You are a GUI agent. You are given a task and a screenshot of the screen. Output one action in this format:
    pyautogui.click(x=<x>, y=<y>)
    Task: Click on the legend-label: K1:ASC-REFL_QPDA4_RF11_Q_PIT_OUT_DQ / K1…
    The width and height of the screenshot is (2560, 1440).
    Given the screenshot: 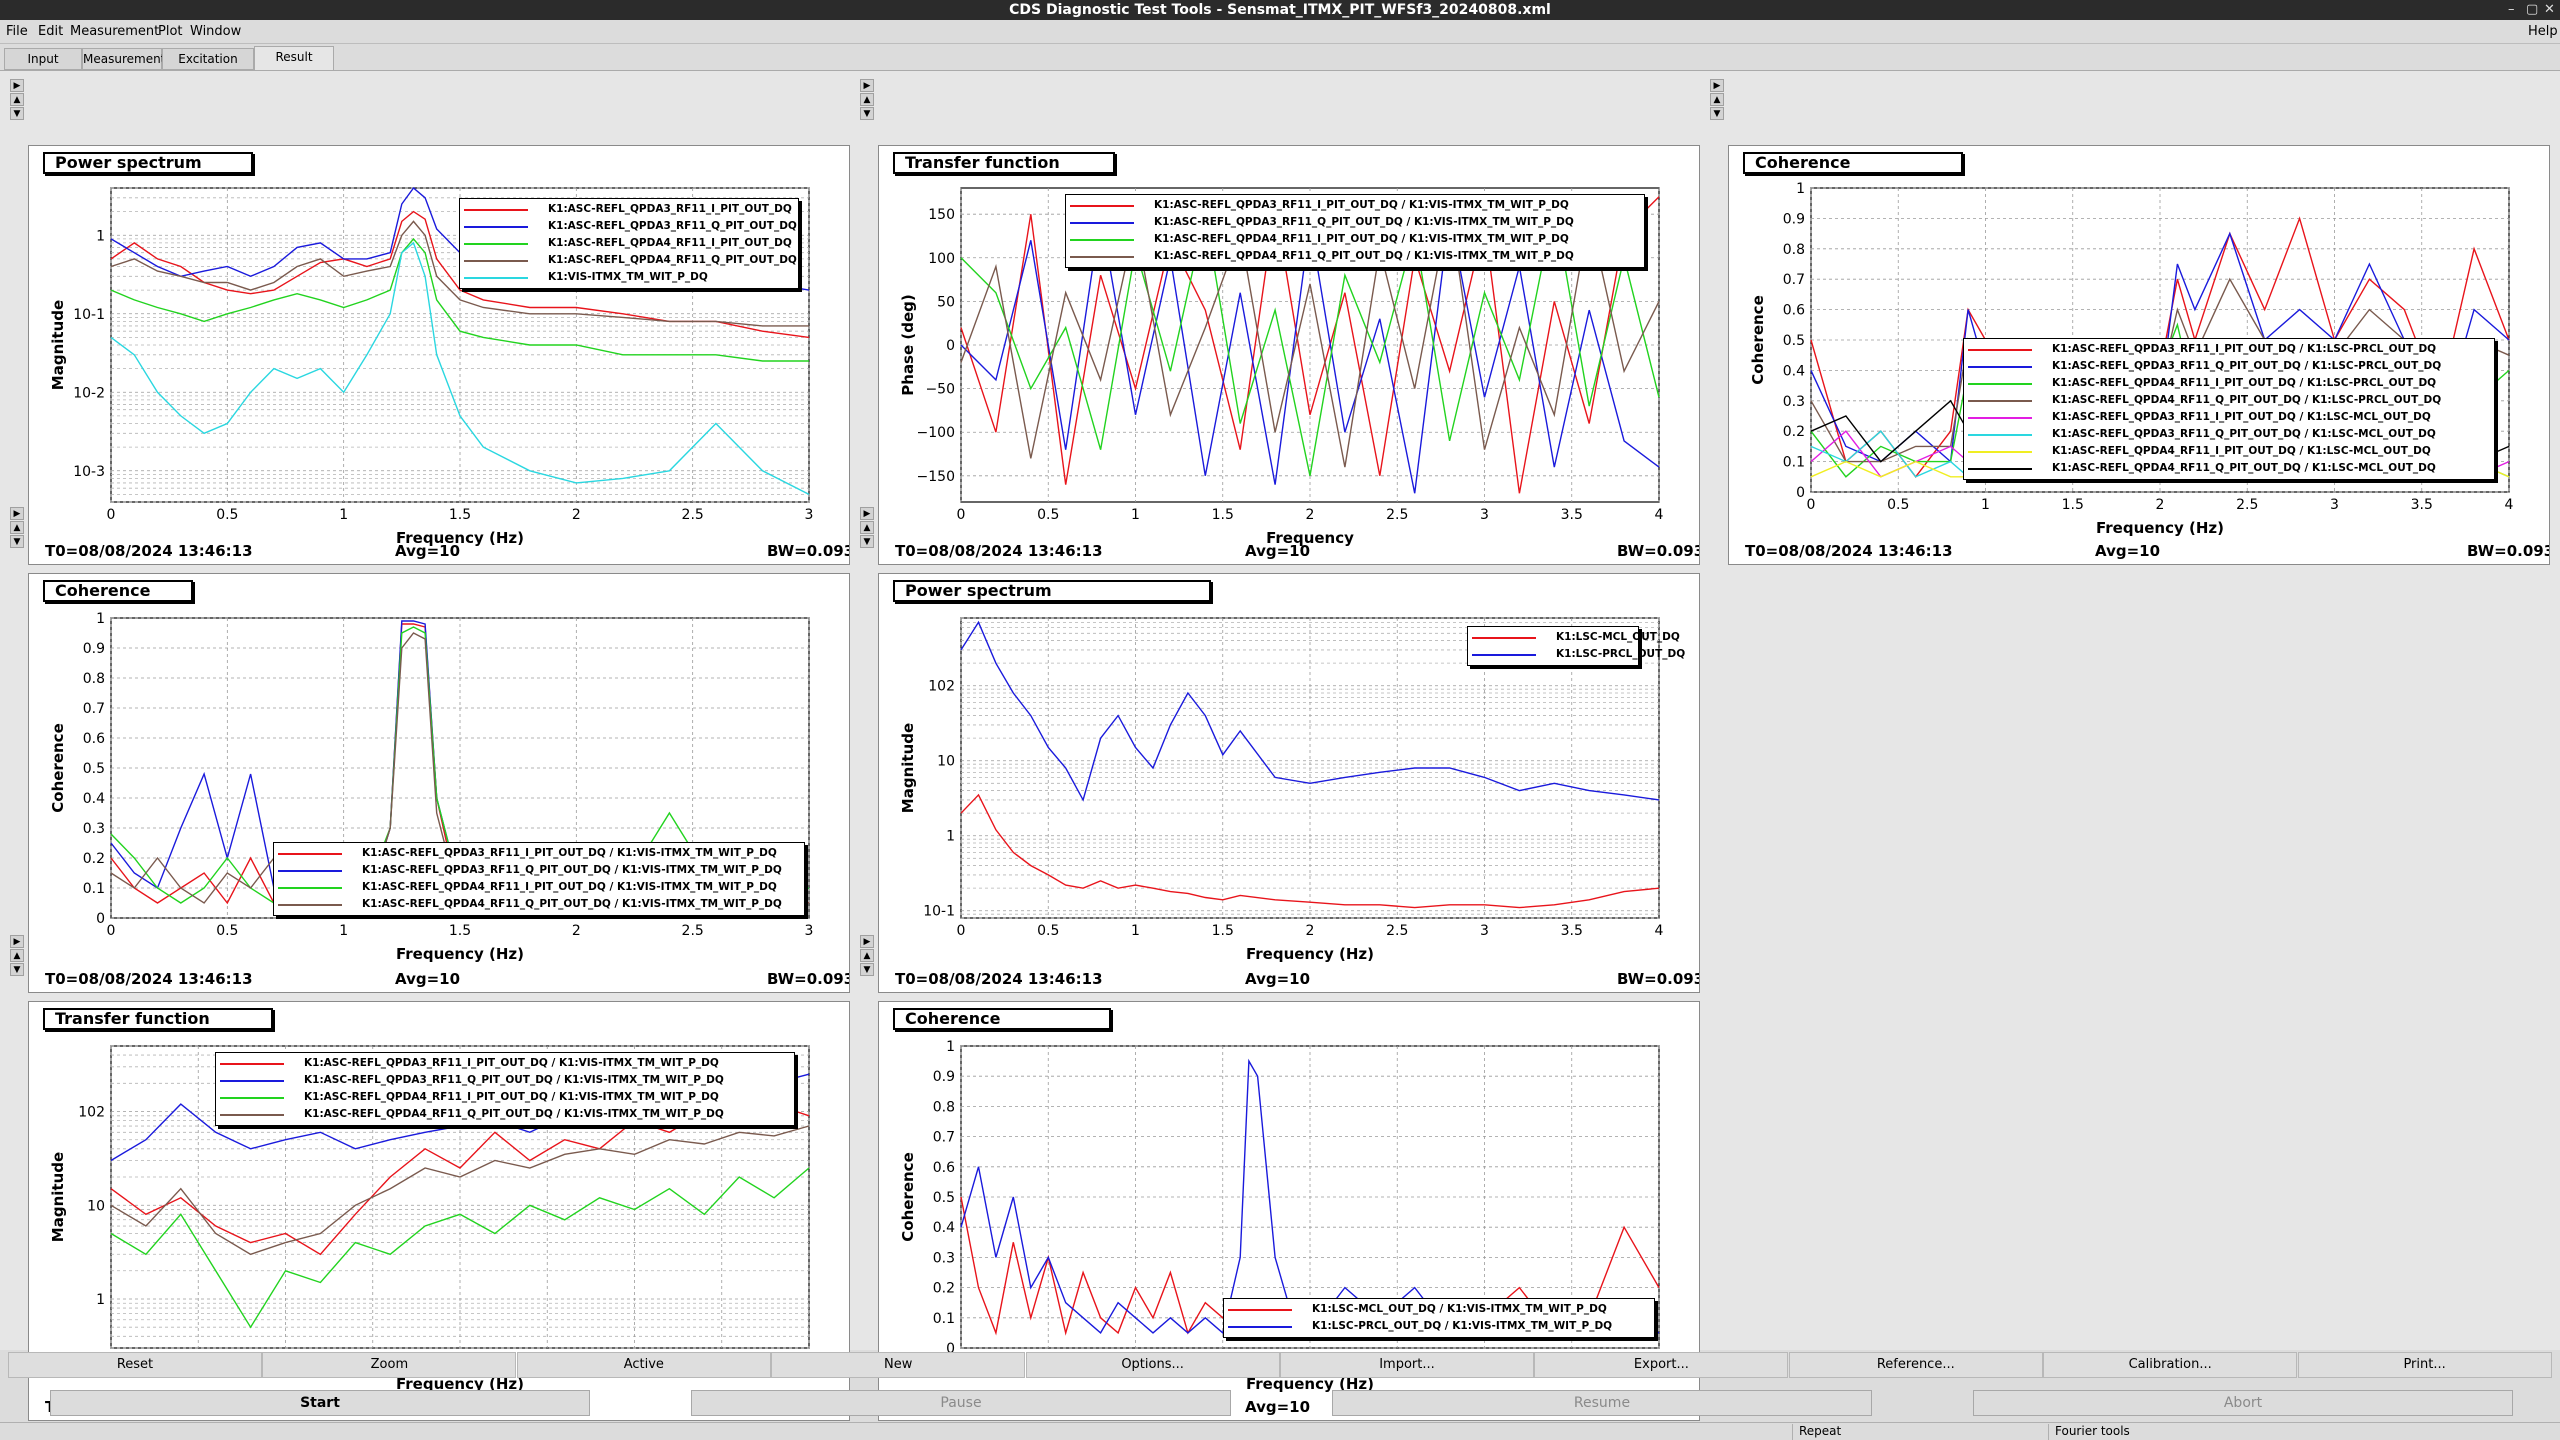 What is the action you would take?
    pyautogui.click(x=2244, y=468)
    